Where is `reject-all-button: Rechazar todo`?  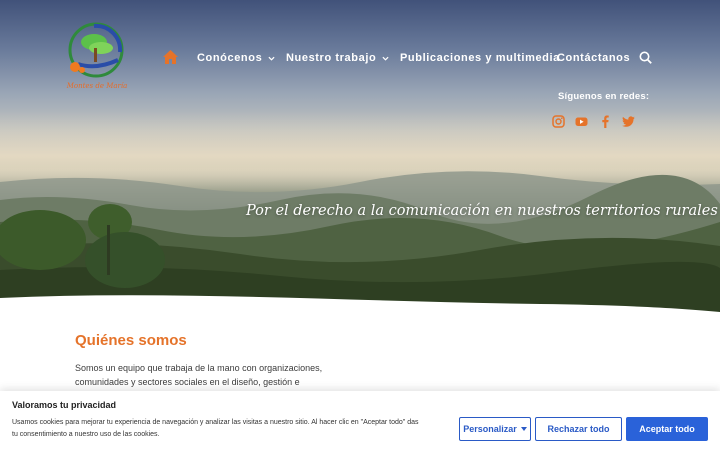
reject-all-button: Rechazar todo is located at coordinates (578, 429).